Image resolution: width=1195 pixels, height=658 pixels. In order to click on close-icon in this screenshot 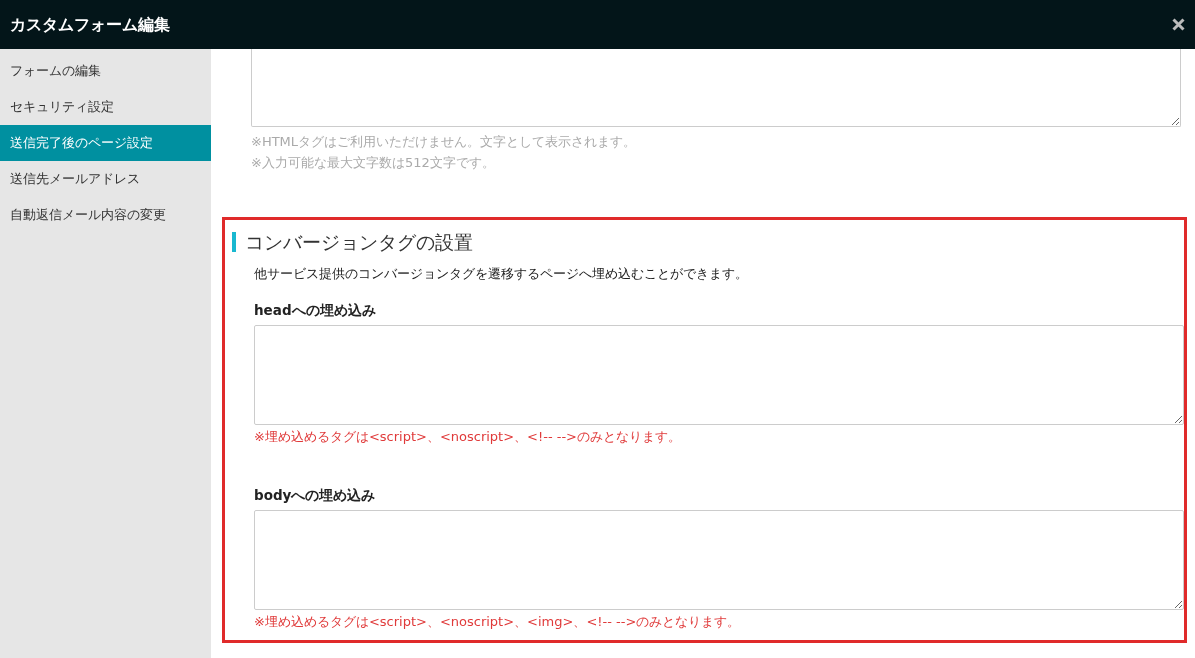, I will do `click(1178, 24)`.